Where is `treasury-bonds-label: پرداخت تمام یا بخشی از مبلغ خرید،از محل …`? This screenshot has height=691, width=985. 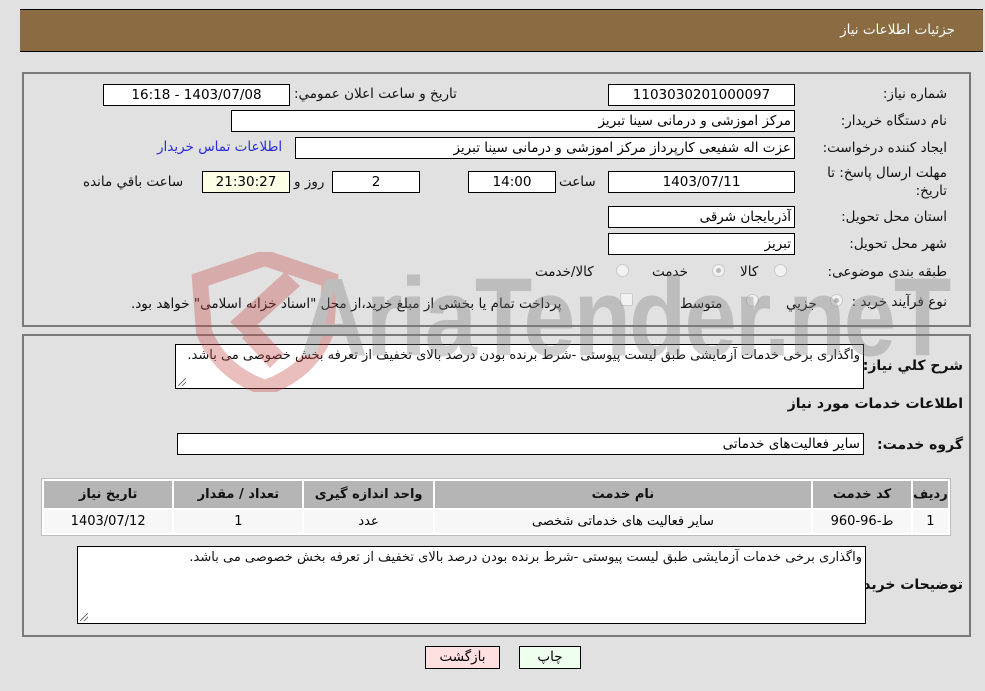 treasury-bonds-label: پرداخت تمام یا بخشی از مبلغ خرید،از محل … is located at coordinates (346, 304).